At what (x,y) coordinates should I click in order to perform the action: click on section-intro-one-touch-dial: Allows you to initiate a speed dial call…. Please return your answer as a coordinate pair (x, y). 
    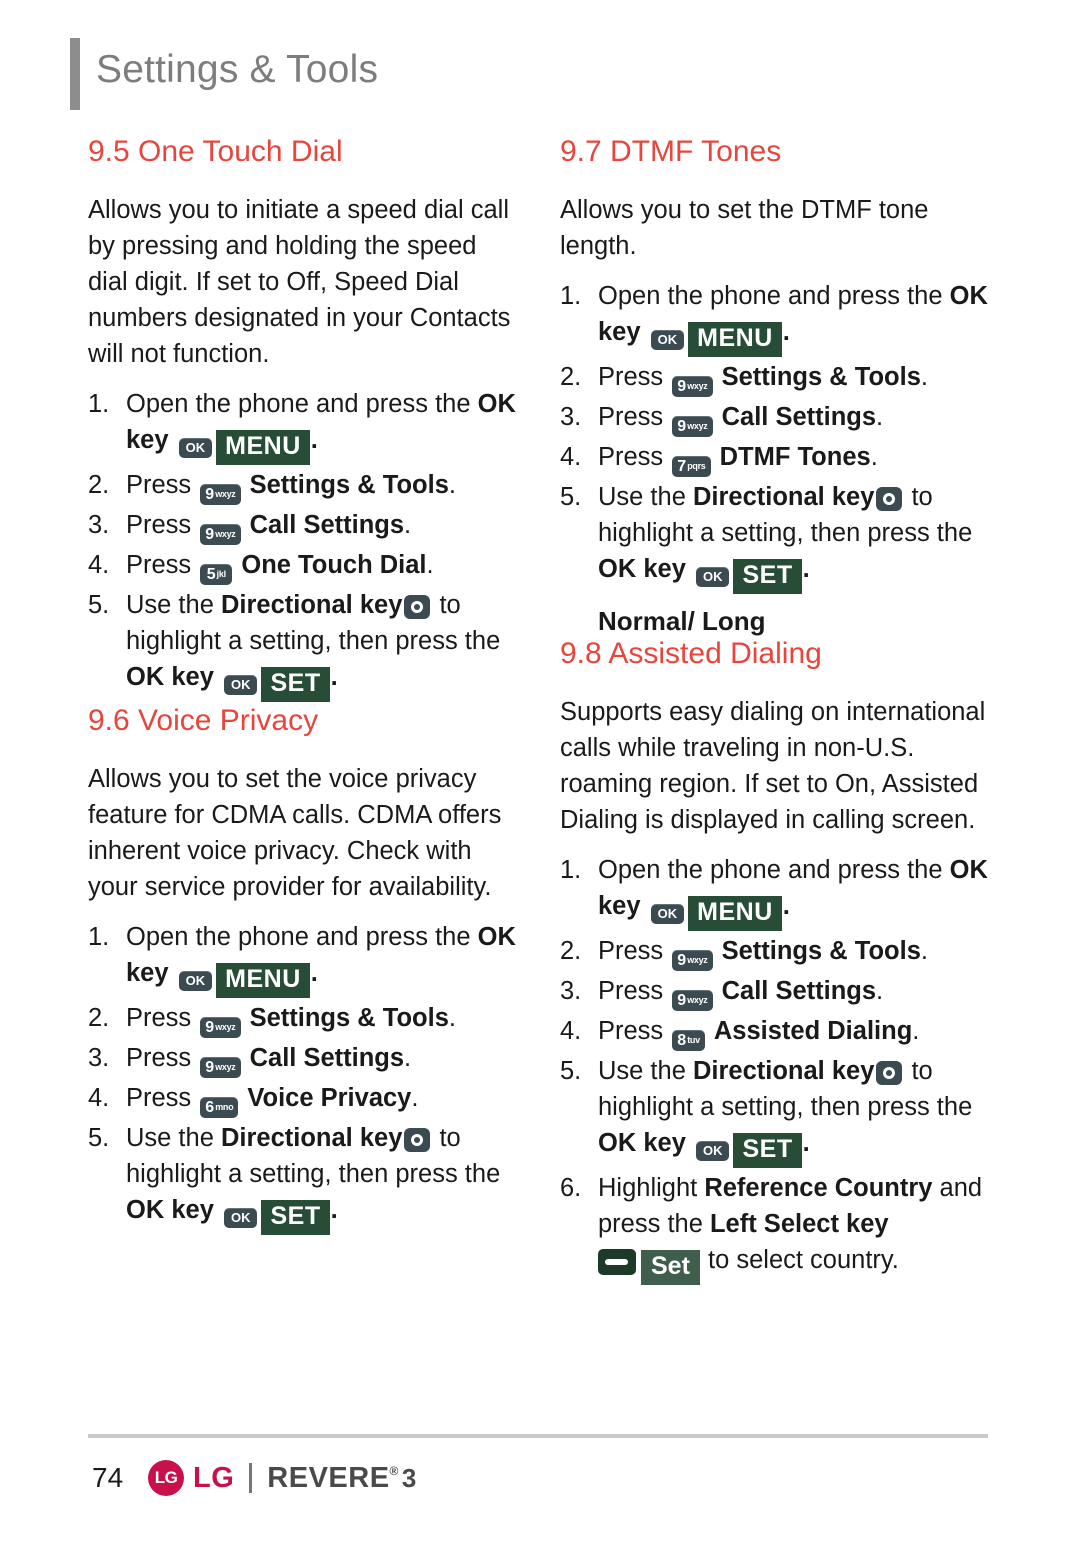
    Looking at the image, I should click on (299, 282).